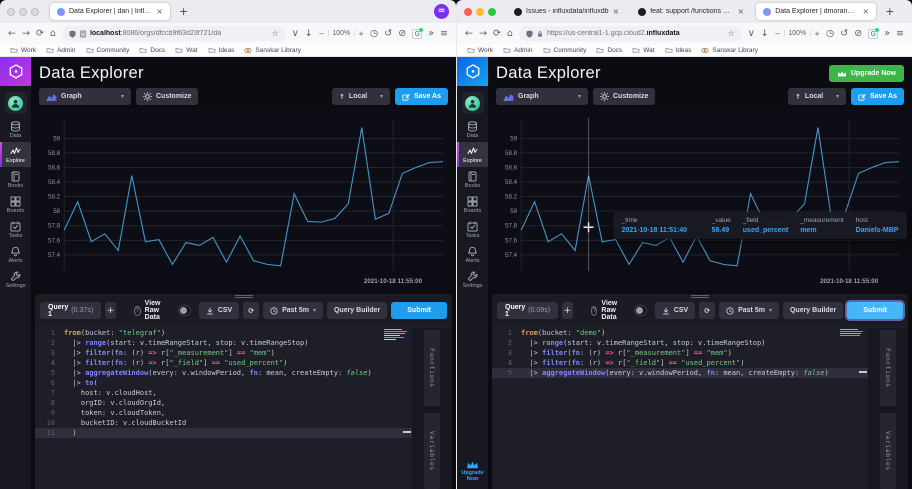  Describe the element at coordinates (23, 11) in the screenshot. I see `minimize-window-button` at that location.